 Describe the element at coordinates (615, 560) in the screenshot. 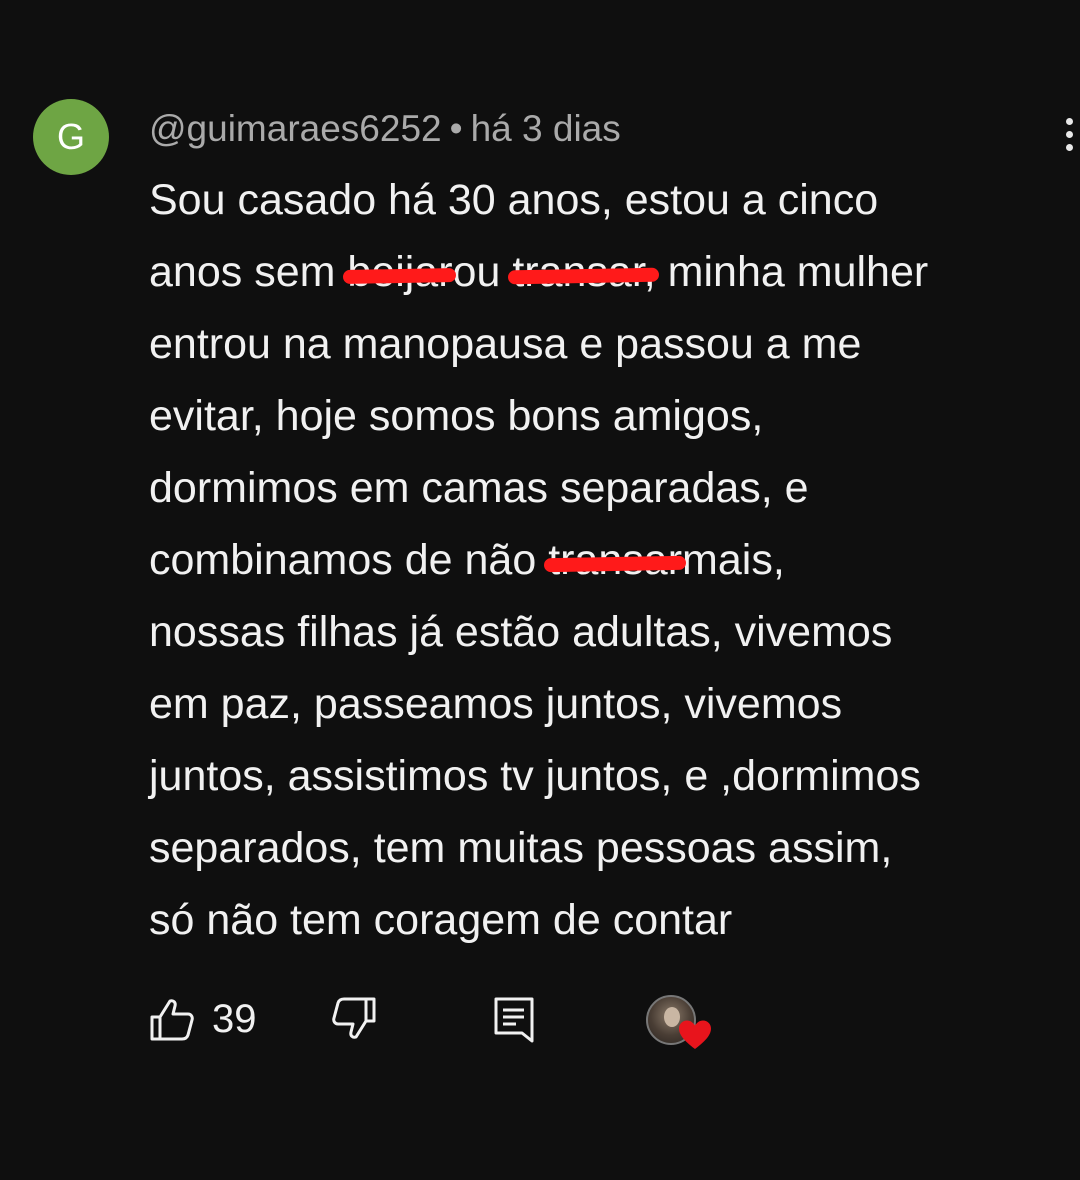

I see `redacted-word: transar` at that location.